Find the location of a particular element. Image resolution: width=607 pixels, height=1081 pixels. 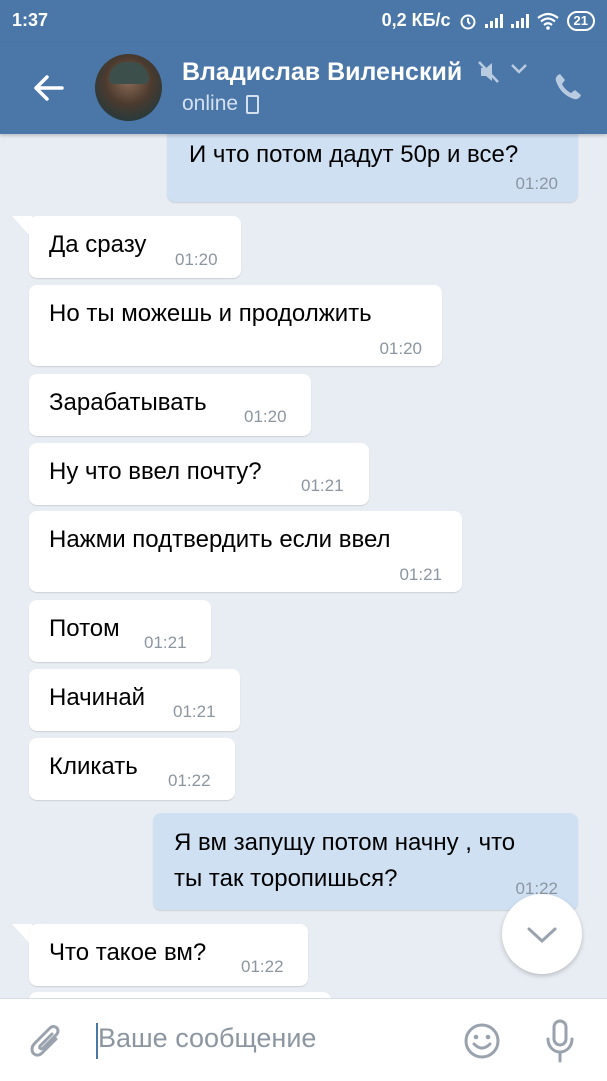

message-bubble-incoming: Зарабатывать 01:20 is located at coordinates (170, 405).